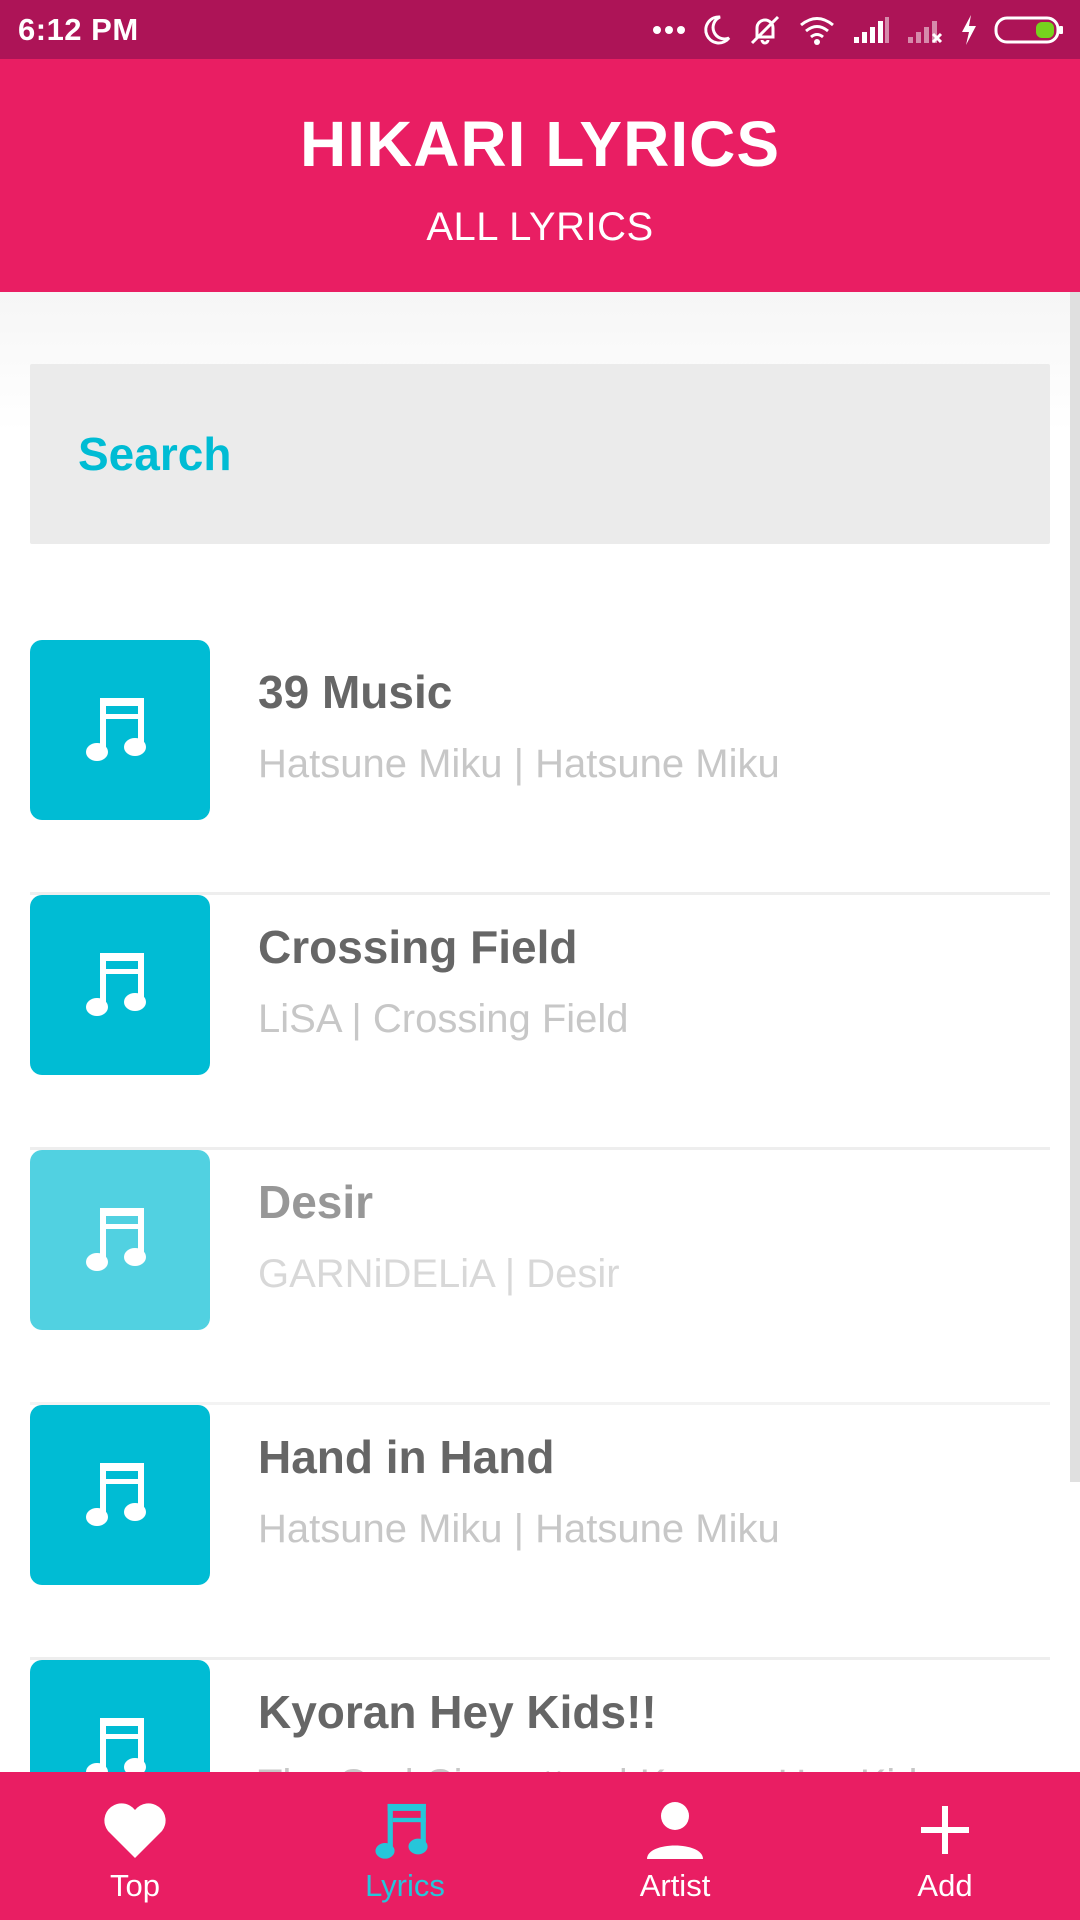  What do you see at coordinates (540, 454) in the screenshot?
I see `search-input: Search` at bounding box center [540, 454].